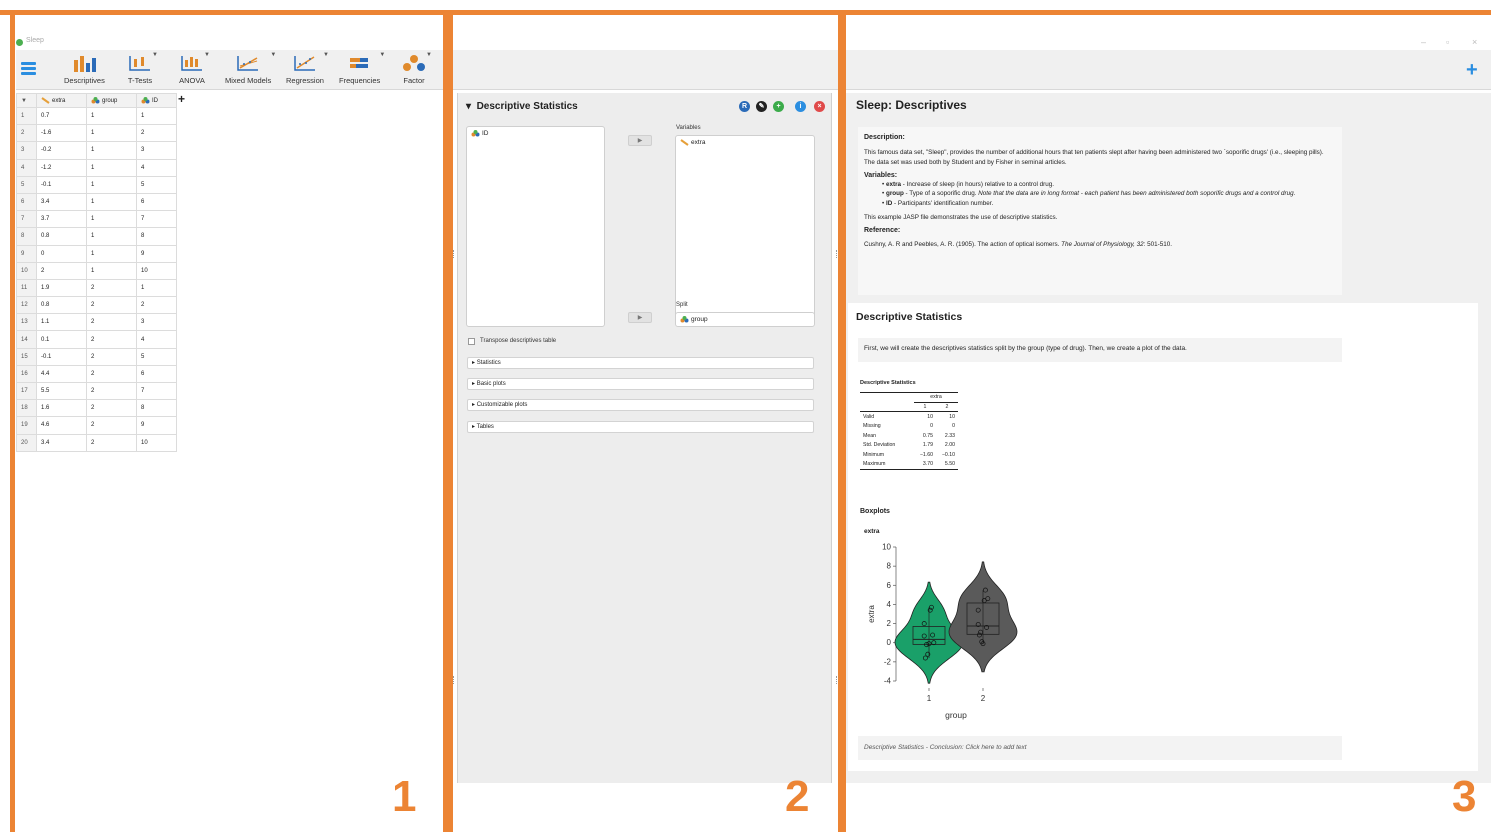 The image size is (1491, 832). I want to click on grid-cell: 0.1, so click(61, 339).